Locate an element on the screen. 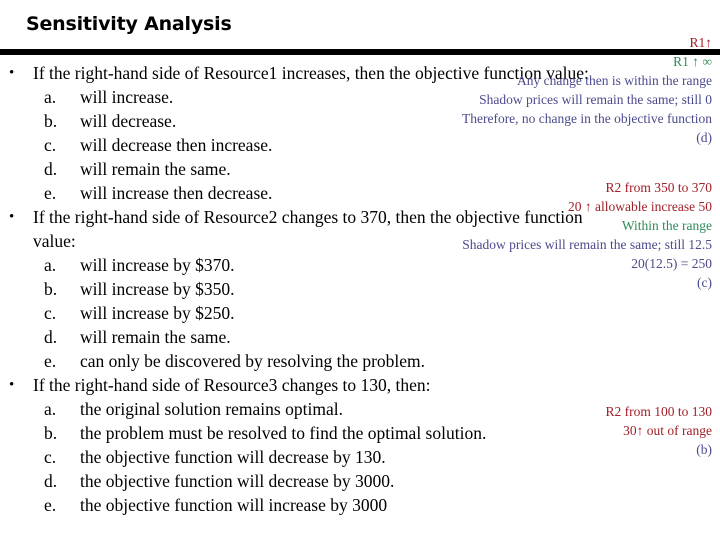  annotation-line: 20(12.5) = 250 is located at coordinates (671, 263).